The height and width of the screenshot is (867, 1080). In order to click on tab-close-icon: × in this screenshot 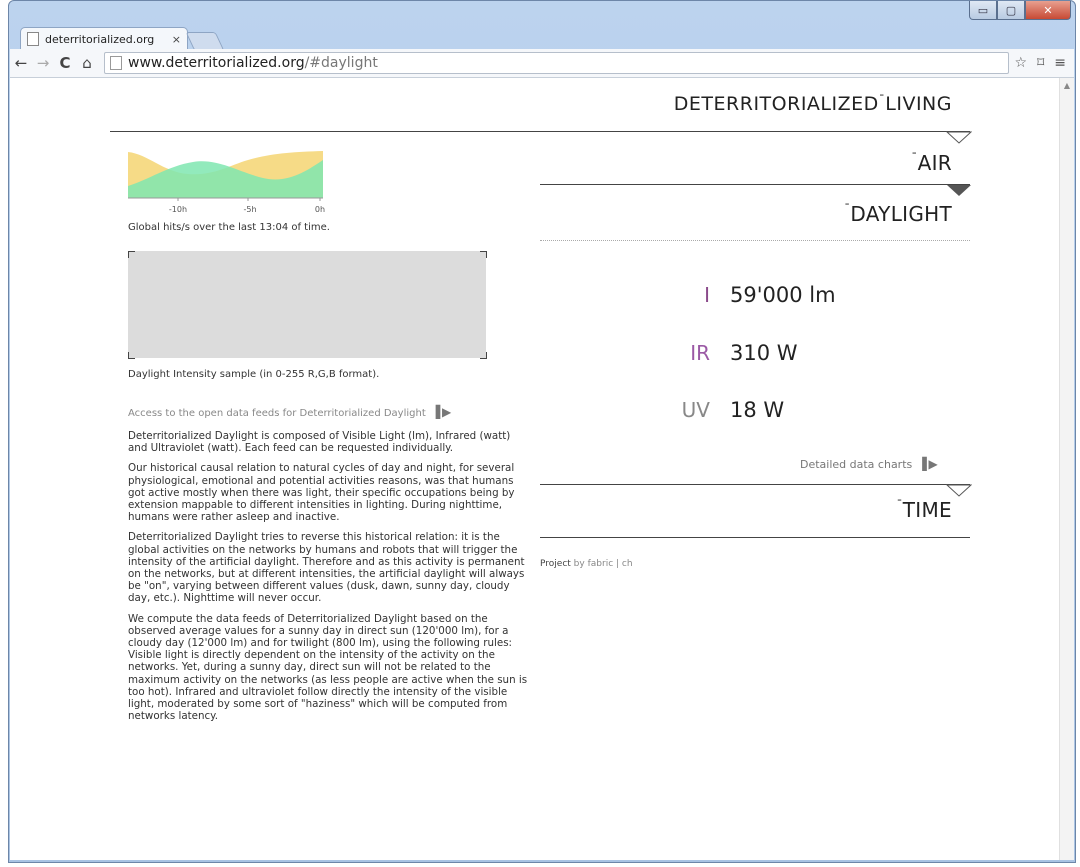, I will do `click(176, 39)`.